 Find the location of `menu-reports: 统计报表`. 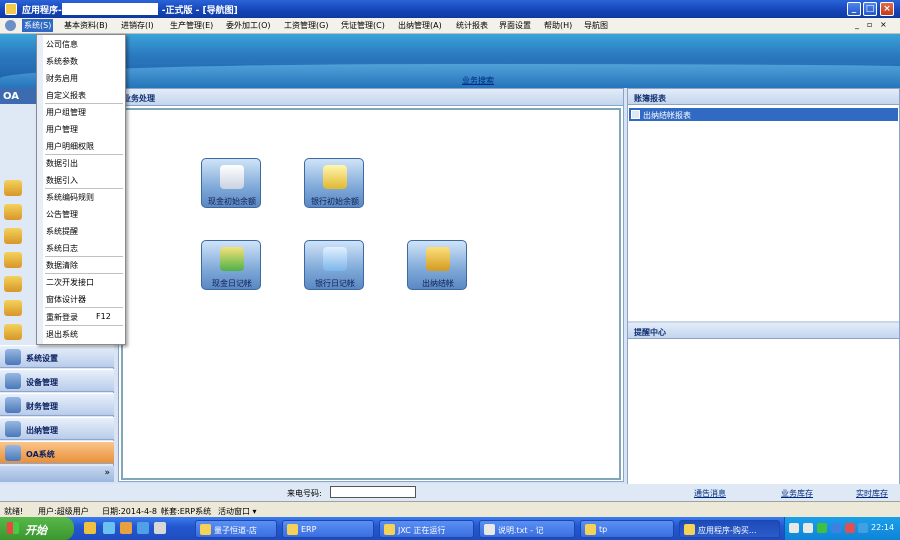

menu-reports: 统计报表 is located at coordinates (472, 25).